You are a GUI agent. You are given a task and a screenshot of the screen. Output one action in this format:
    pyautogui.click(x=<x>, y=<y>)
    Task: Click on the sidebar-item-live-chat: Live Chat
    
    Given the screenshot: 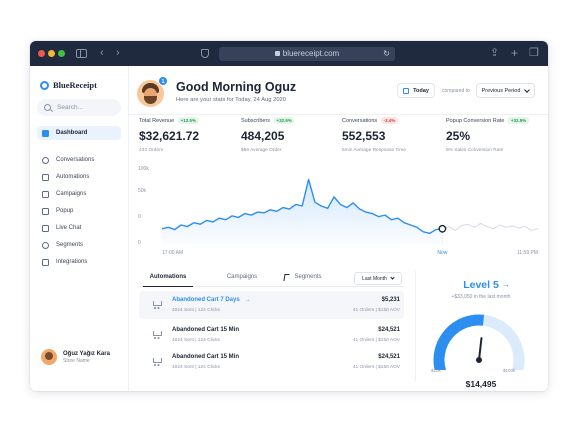 What is the action you would take?
    pyautogui.click(x=79, y=228)
    